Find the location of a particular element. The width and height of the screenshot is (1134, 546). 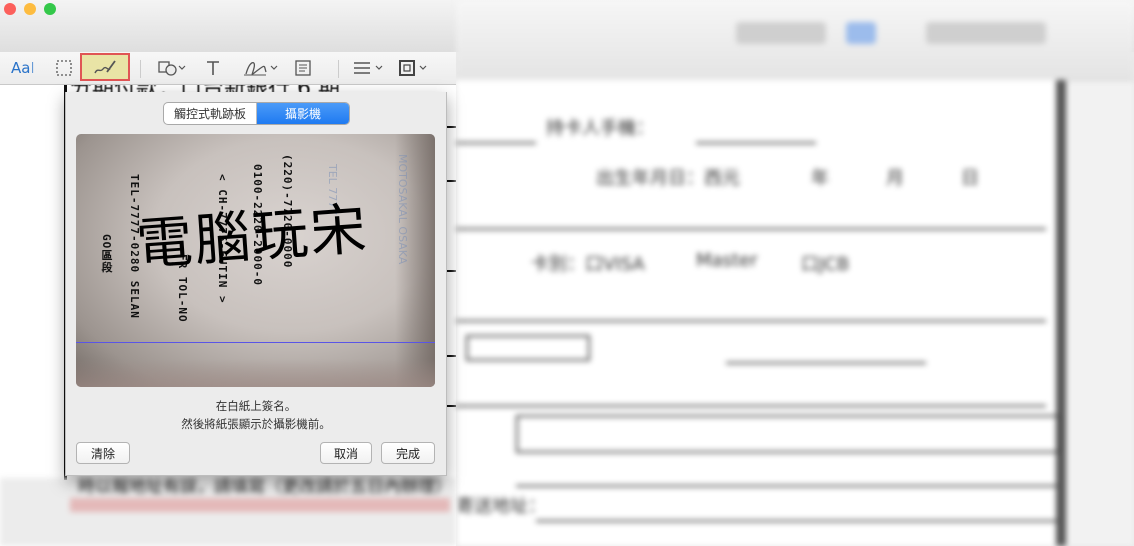

note-button is located at coordinates (303, 68).